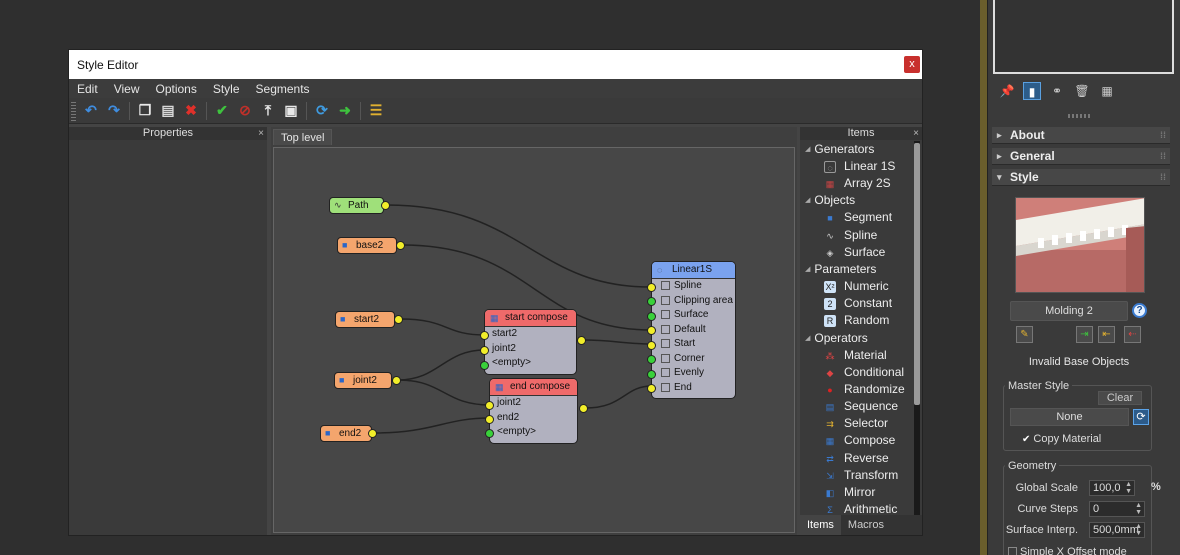 This screenshot has height=555, width=1180. Describe the element at coordinates (866, 525) in the screenshot. I see `tab-macros: Macros` at that location.